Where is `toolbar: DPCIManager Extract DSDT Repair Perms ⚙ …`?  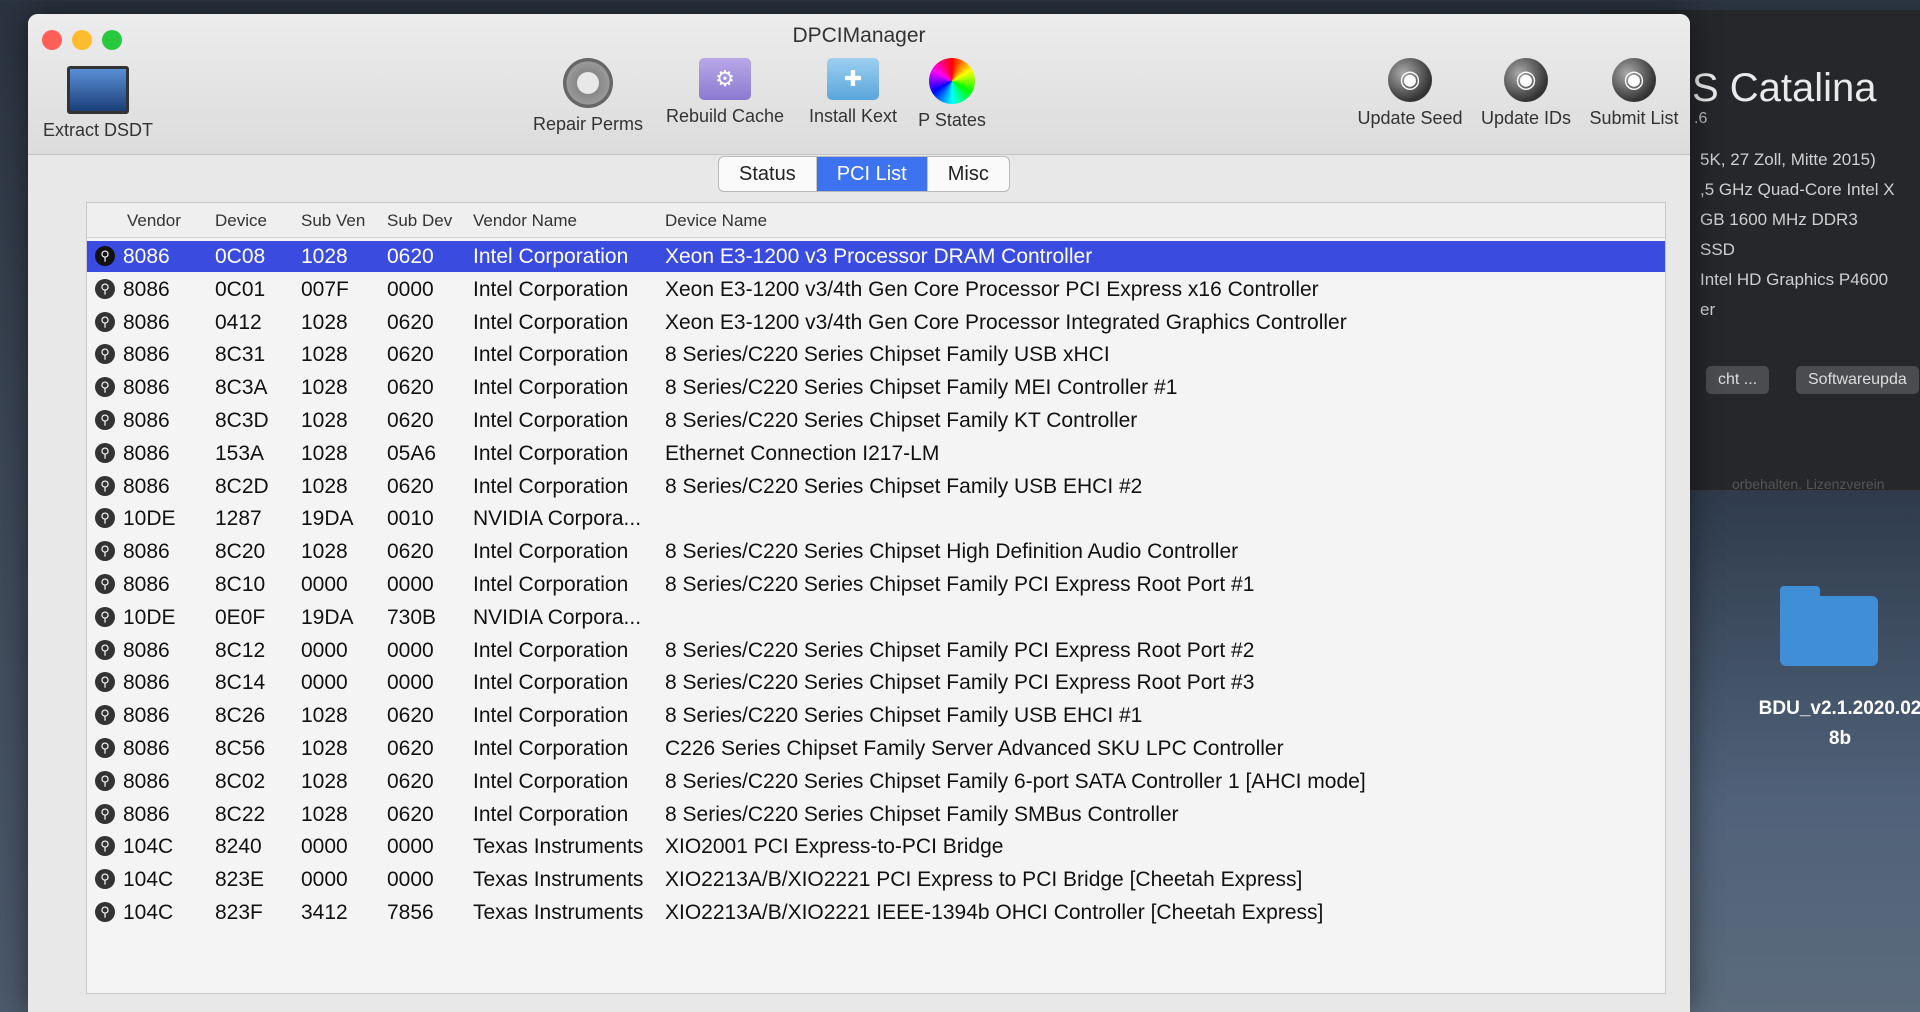
toolbar: DPCIManager Extract DSDT Repair Perms ⚙ … is located at coordinates (859, 84).